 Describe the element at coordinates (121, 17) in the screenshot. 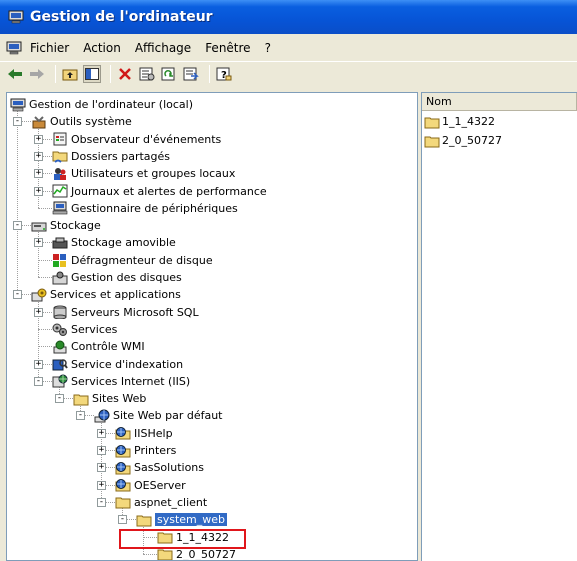

I see `window-title: Gestion de l'ordinateur` at that location.